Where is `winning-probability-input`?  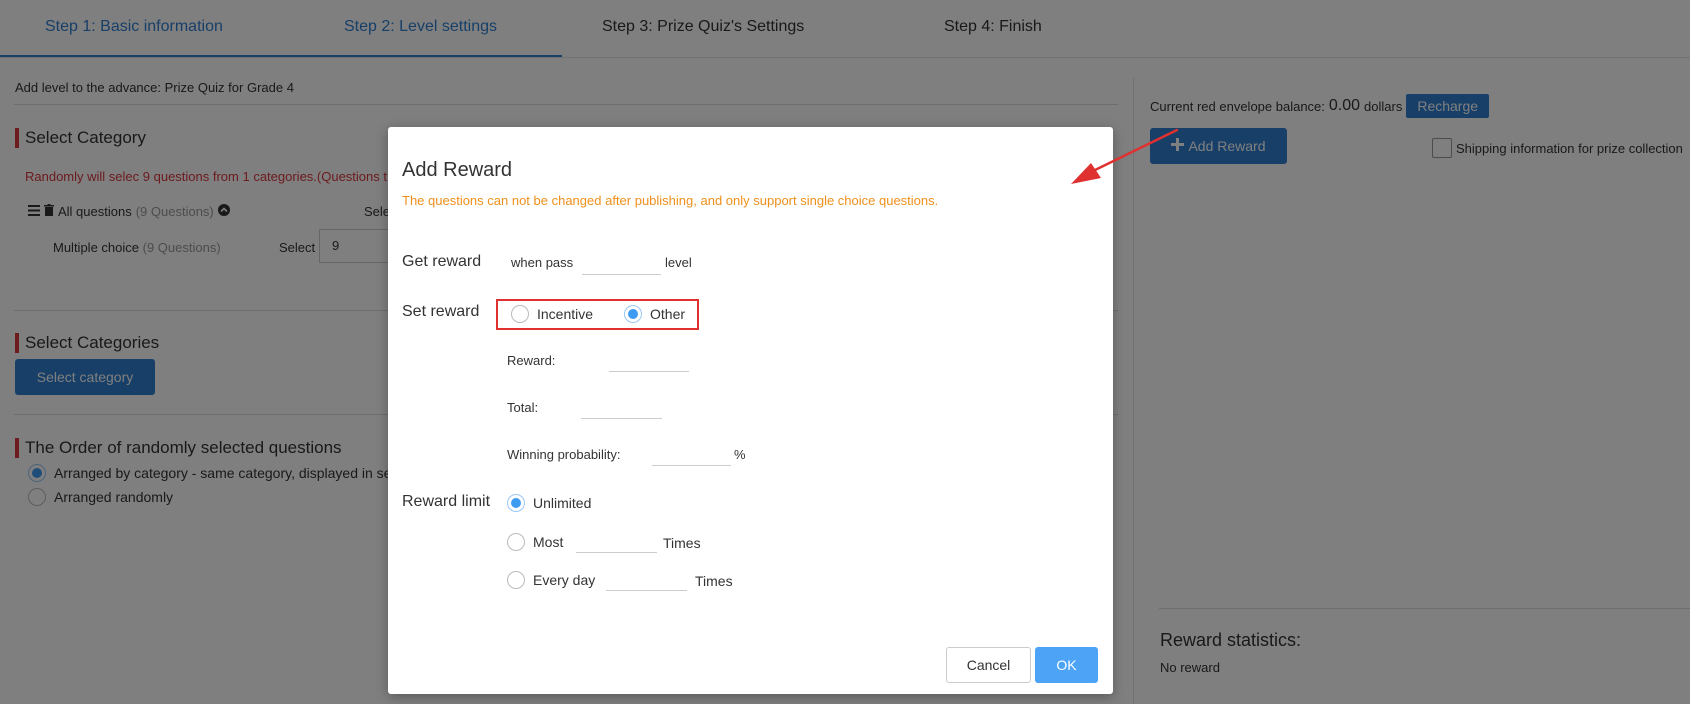 winning-probability-input is located at coordinates (691, 465).